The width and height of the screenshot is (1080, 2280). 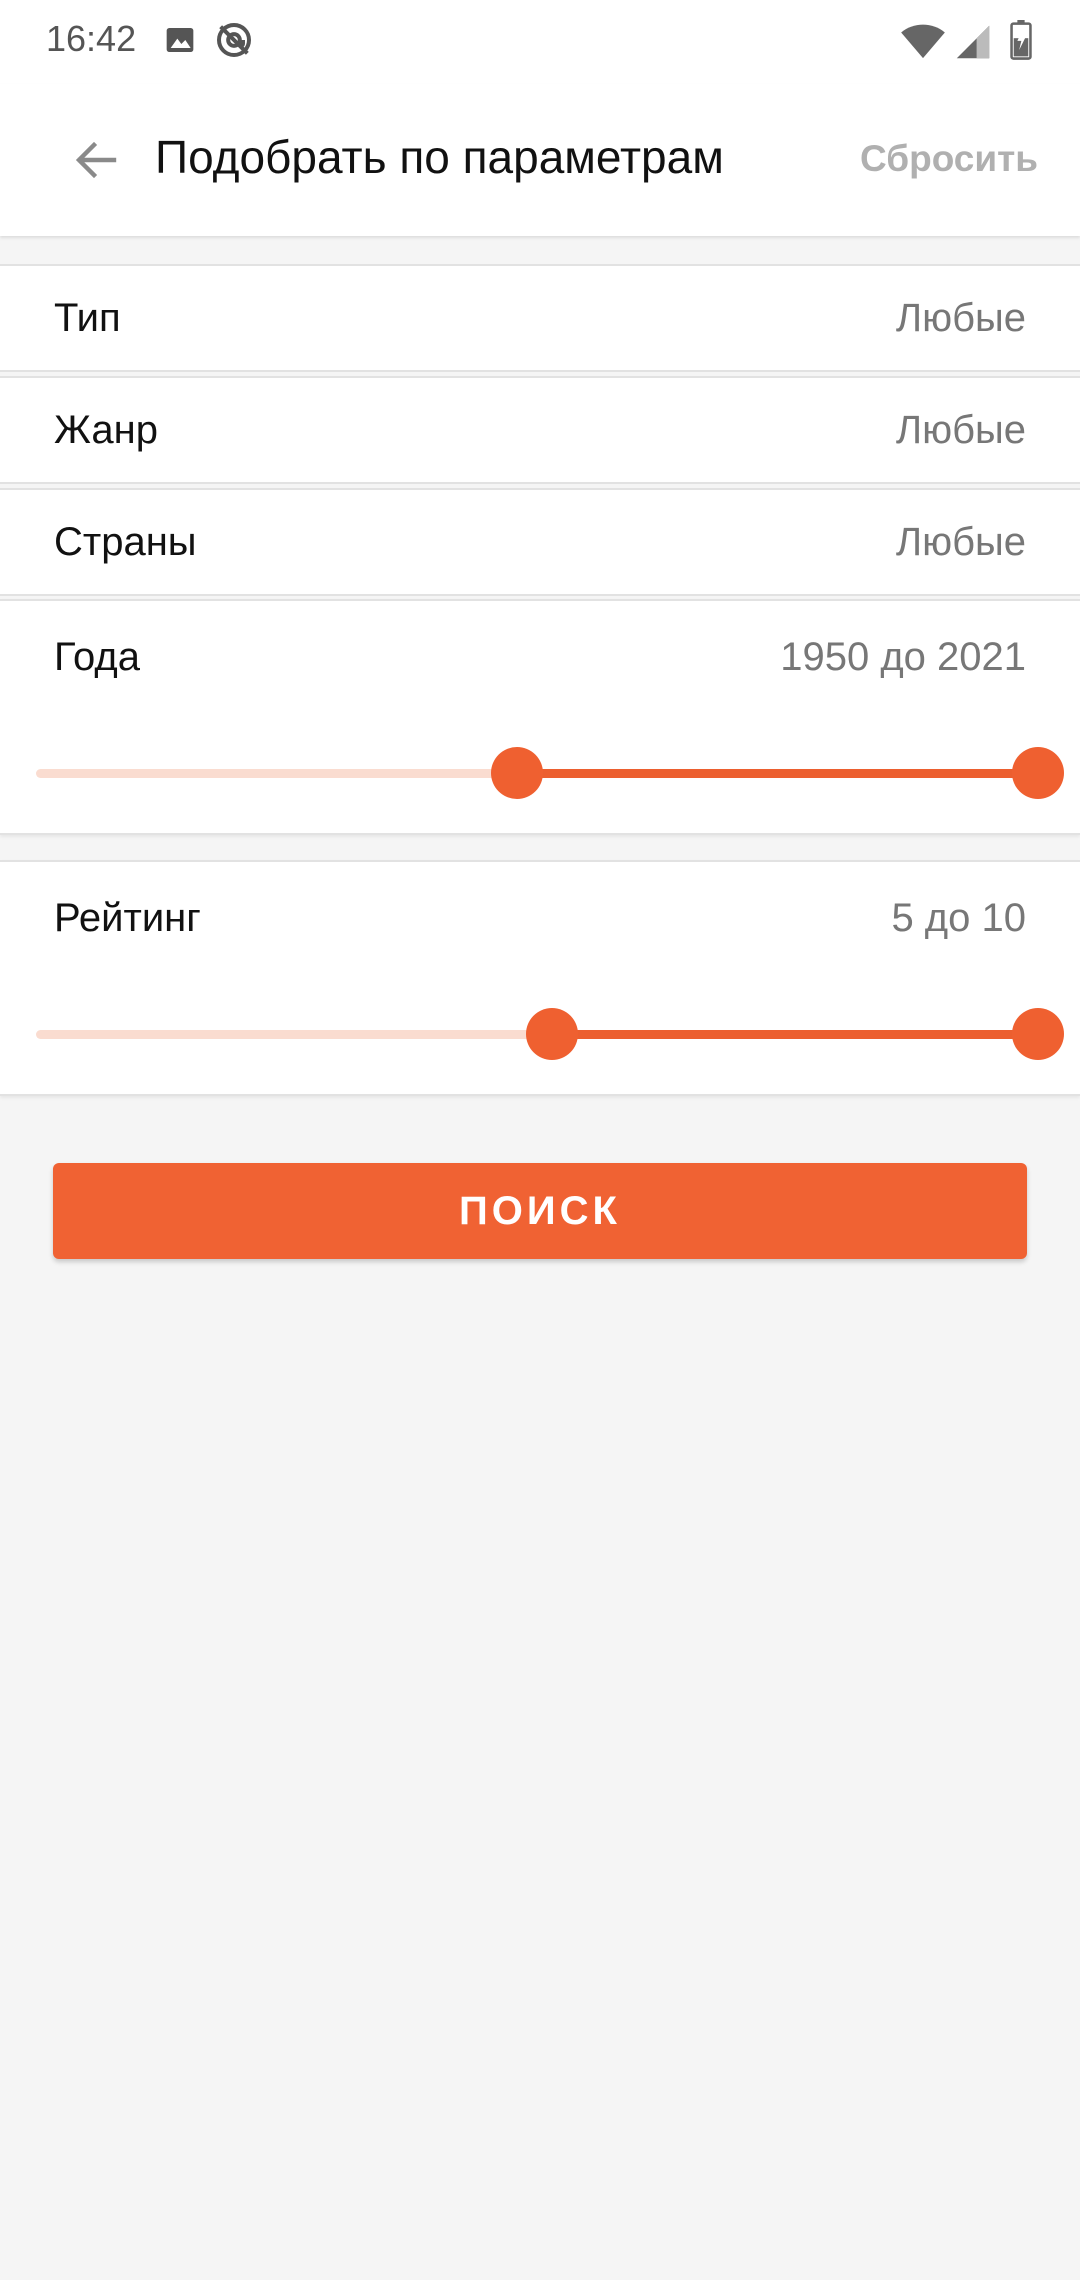 I want to click on filter-genre-label: Жанр, so click(x=106, y=430).